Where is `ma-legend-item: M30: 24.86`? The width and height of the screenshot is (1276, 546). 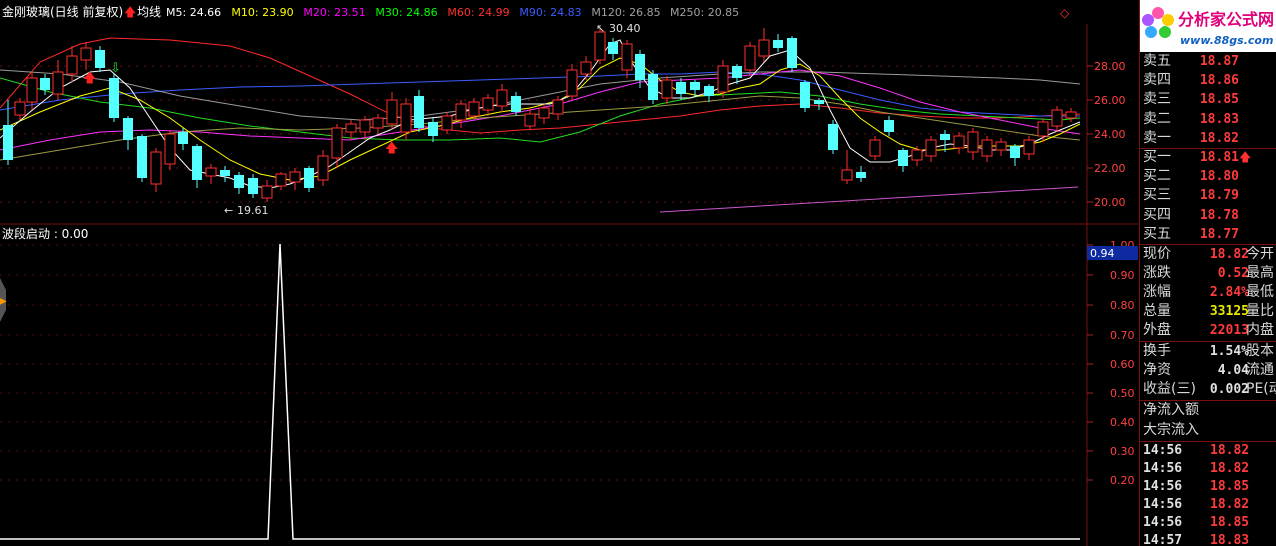 ma-legend-item: M30: 24.86 is located at coordinates (406, 12).